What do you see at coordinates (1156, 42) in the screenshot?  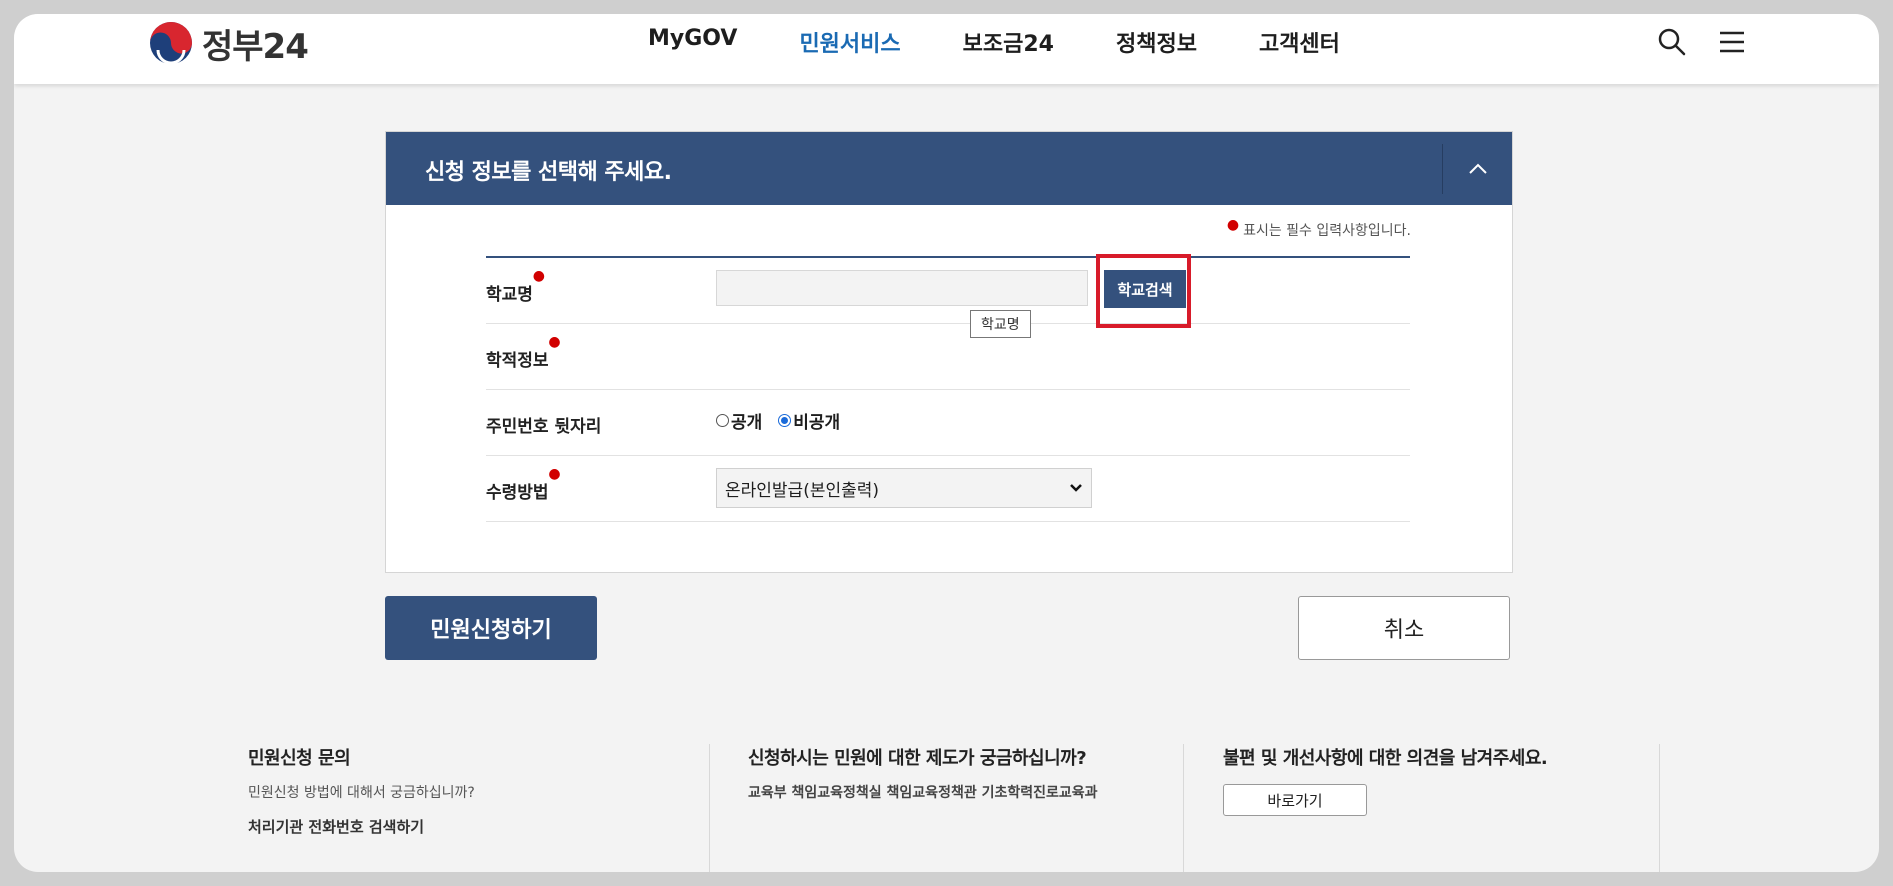 I see `nav-policy-info: 정책정보` at bounding box center [1156, 42].